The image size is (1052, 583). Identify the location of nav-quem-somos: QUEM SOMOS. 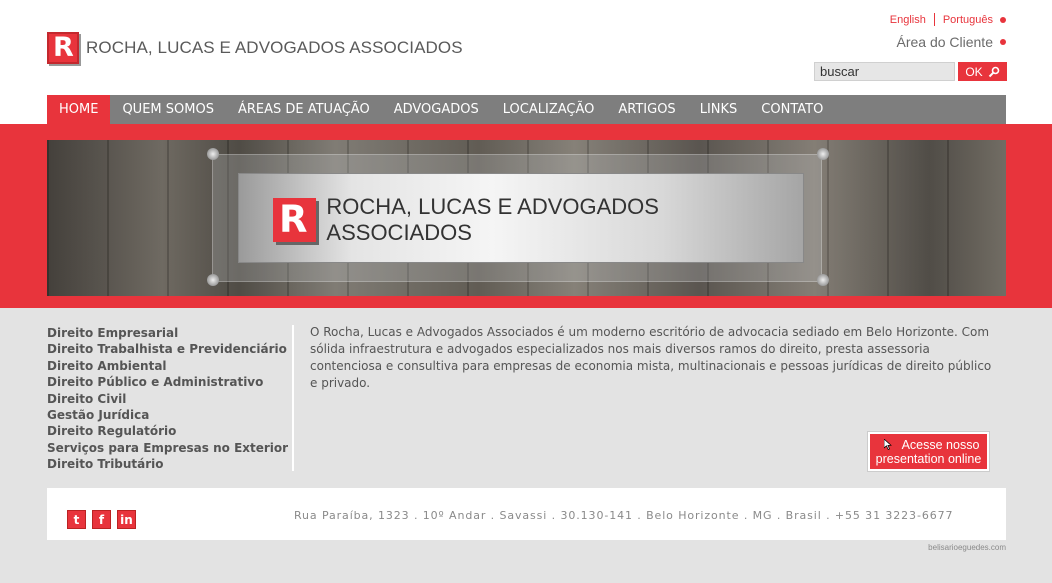
(168, 109).